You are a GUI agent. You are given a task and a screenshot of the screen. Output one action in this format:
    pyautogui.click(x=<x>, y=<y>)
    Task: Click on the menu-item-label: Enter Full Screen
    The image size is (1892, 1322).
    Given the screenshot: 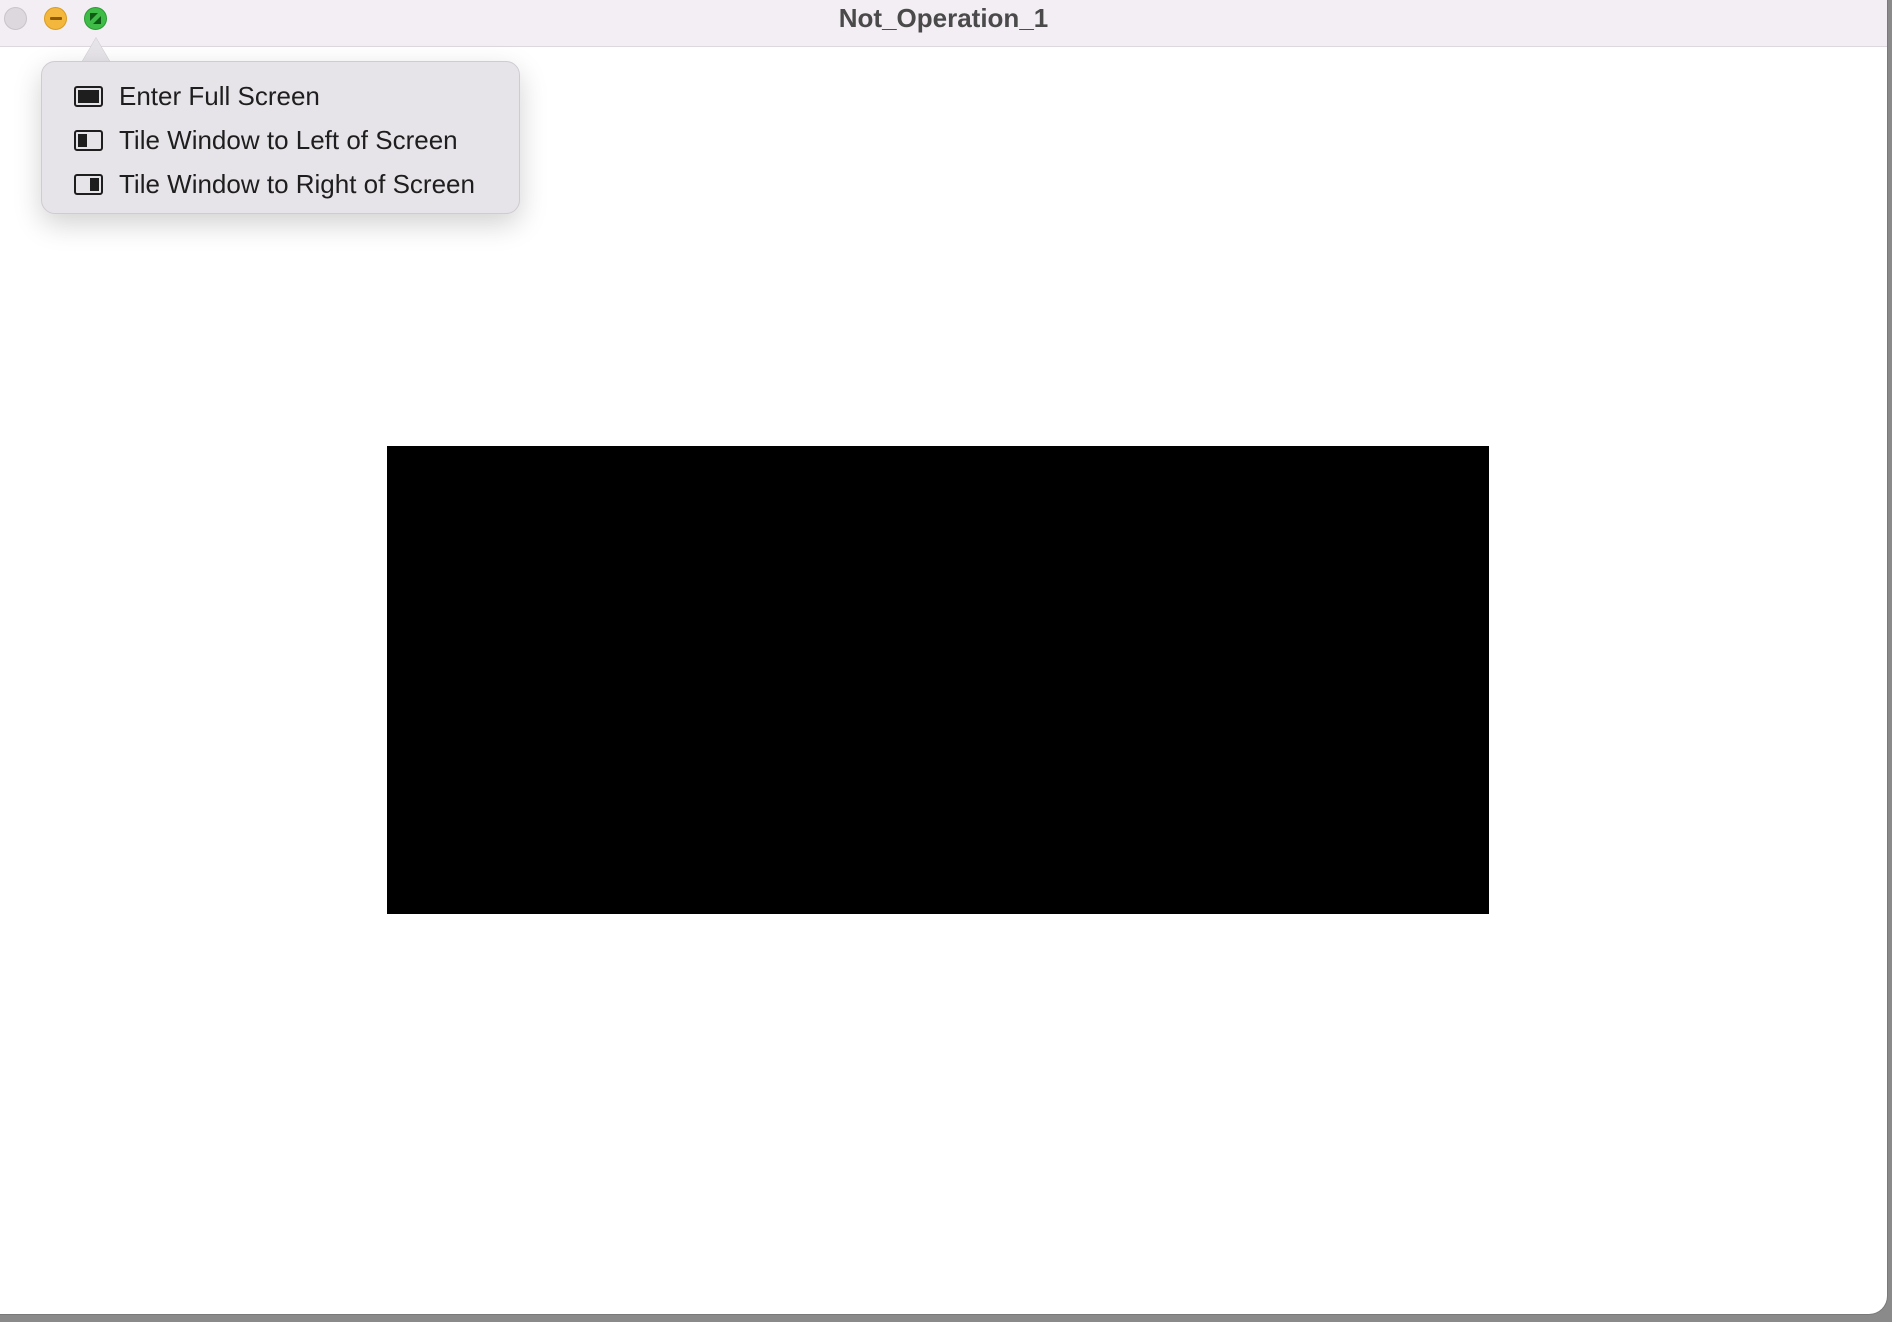 What is the action you would take?
    pyautogui.click(x=219, y=95)
    